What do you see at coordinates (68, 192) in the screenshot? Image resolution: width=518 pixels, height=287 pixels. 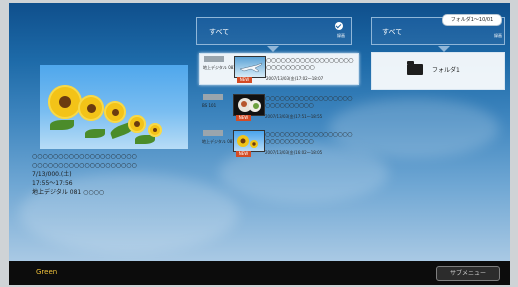 I see `program-channel: 地上デジタル 081 ○○○○` at bounding box center [68, 192].